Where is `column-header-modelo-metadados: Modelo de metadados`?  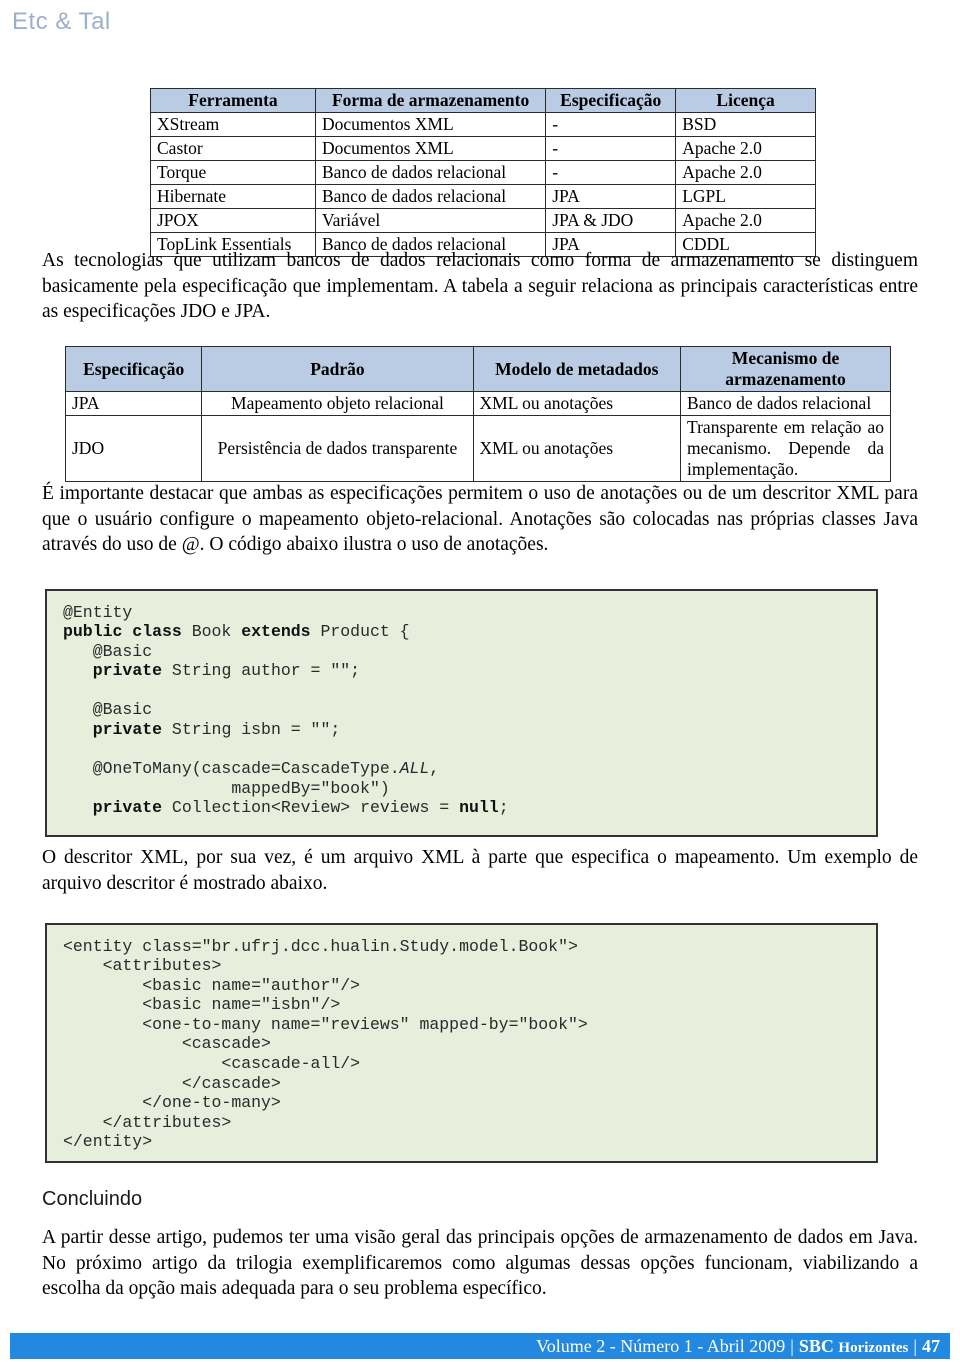 column-header-modelo-metadados: Modelo de metadados is located at coordinates (577, 369).